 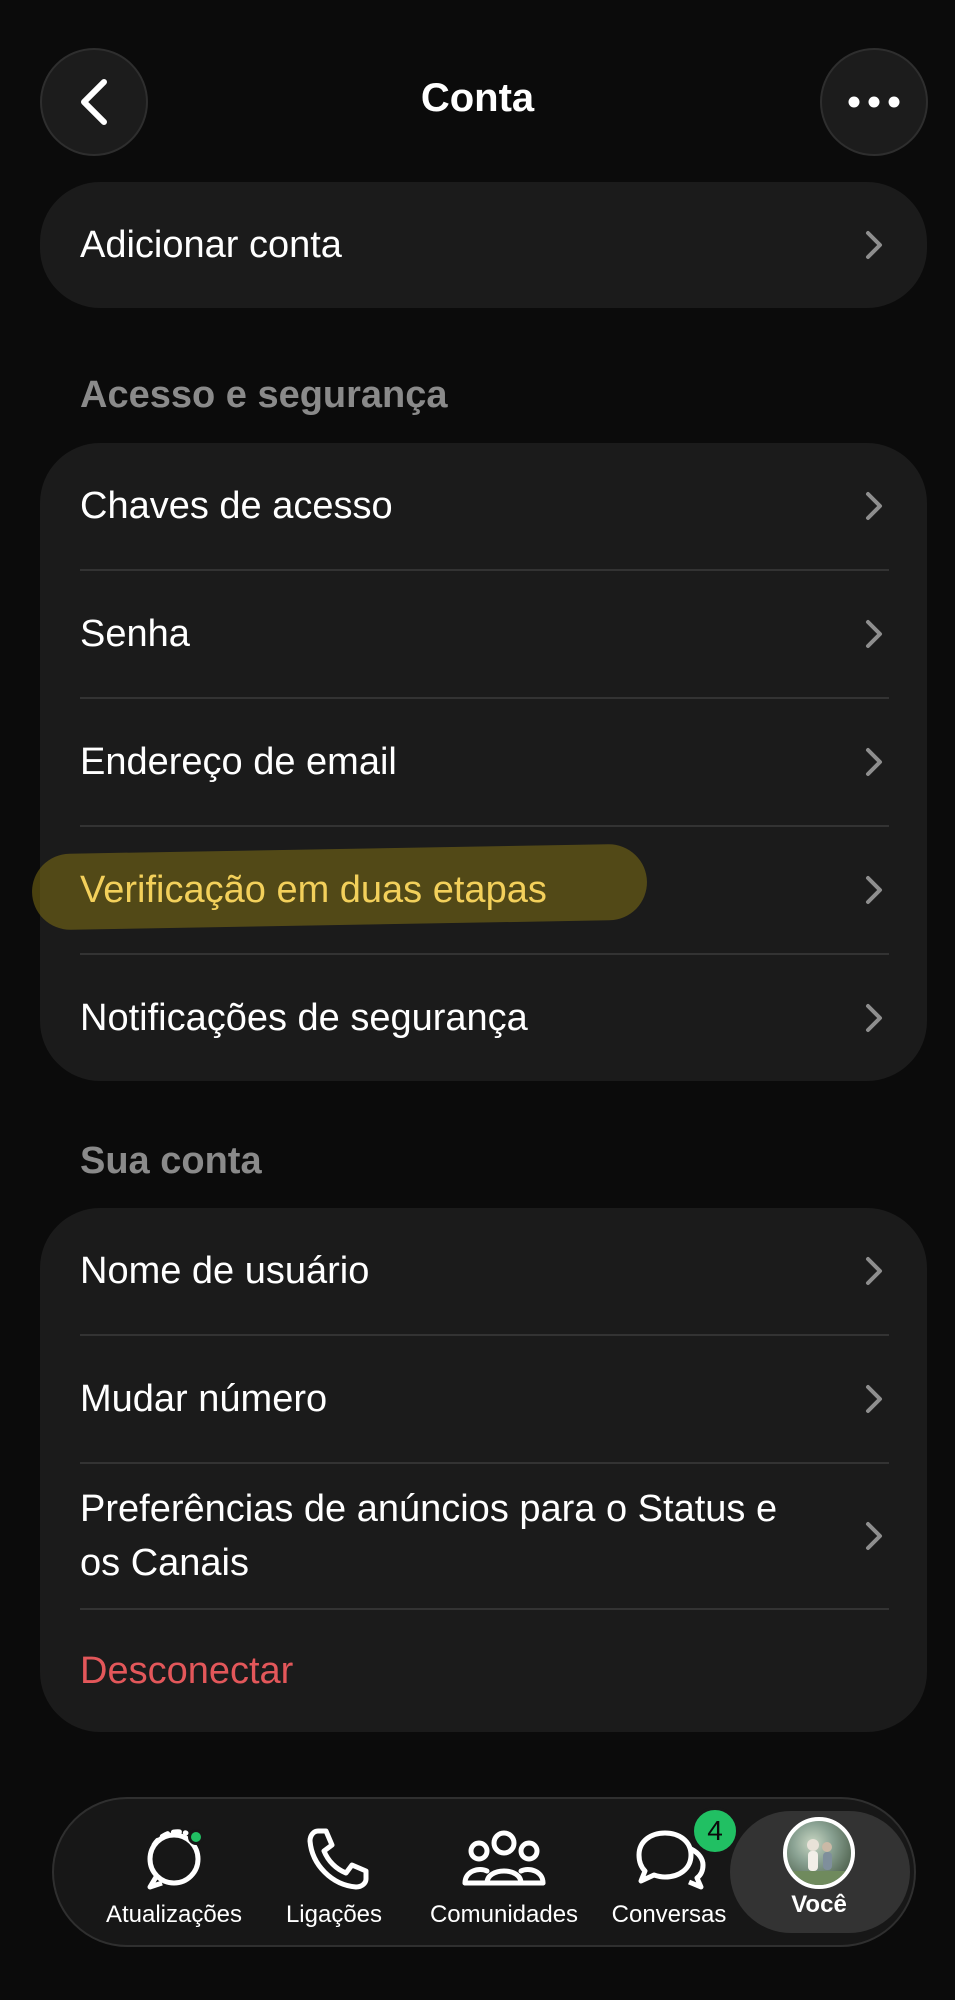 I want to click on tab-calls: Ligações, so click(x=334, y=1872).